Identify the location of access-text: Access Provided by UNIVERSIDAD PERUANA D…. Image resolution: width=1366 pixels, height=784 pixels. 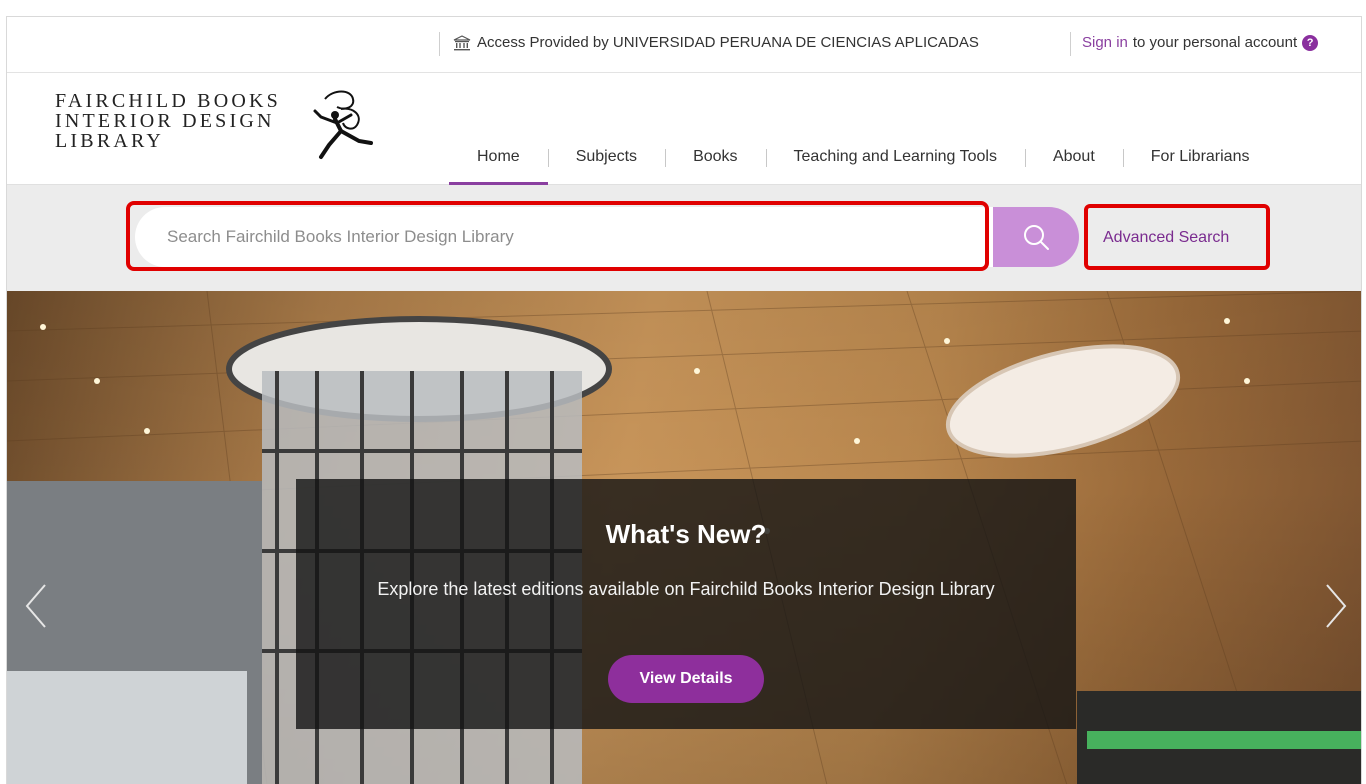
(728, 42).